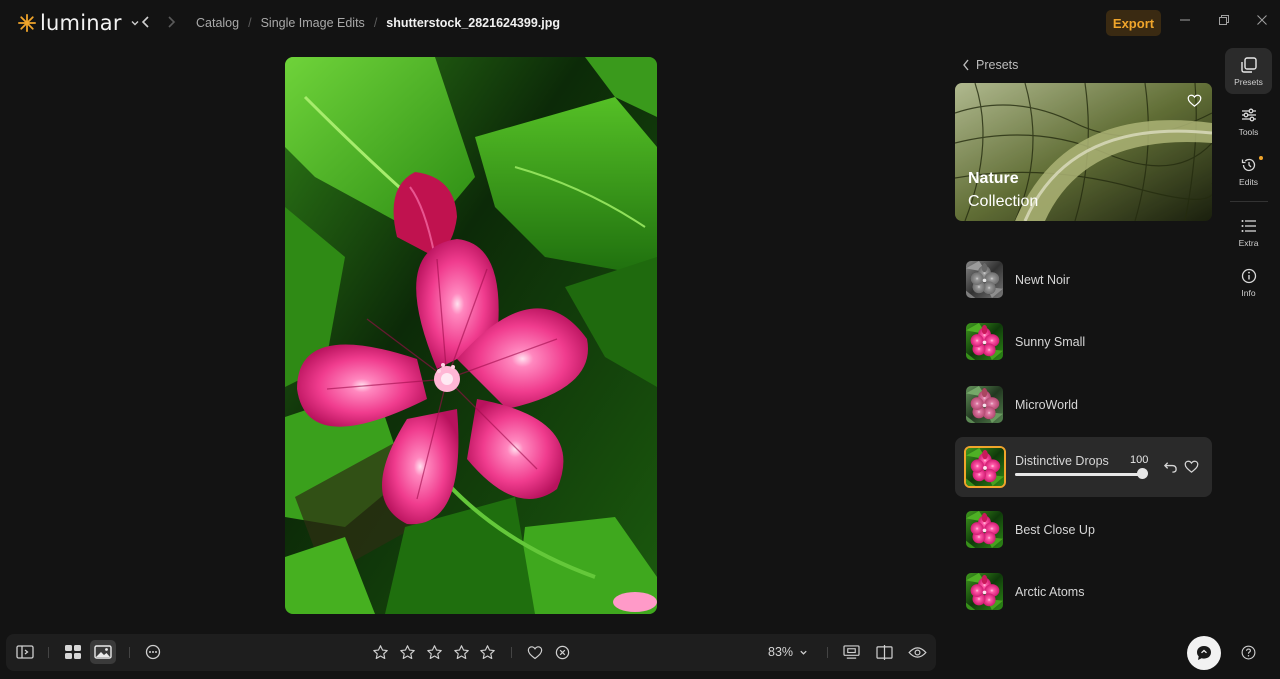 The image size is (1280, 679). I want to click on reject-button, so click(562, 652).